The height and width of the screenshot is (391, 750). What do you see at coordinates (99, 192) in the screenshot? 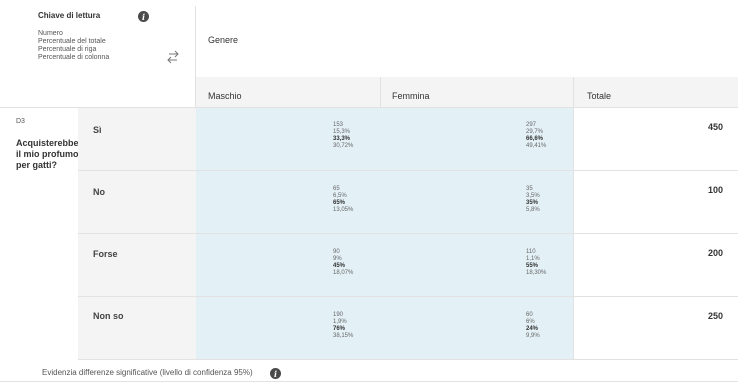
I see `row-label-no: No` at bounding box center [99, 192].